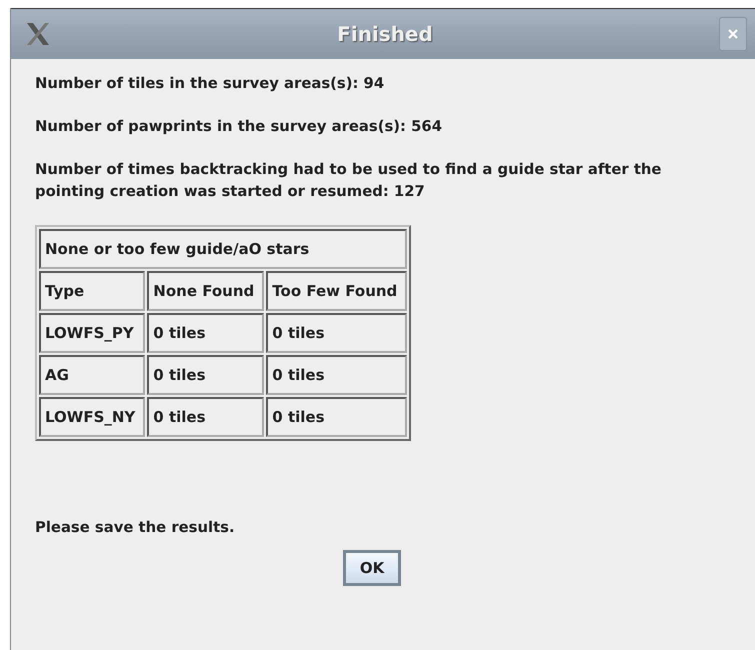 Image resolution: width=755 pixels, height=650 pixels. I want to click on table-cell: AG, so click(92, 375).